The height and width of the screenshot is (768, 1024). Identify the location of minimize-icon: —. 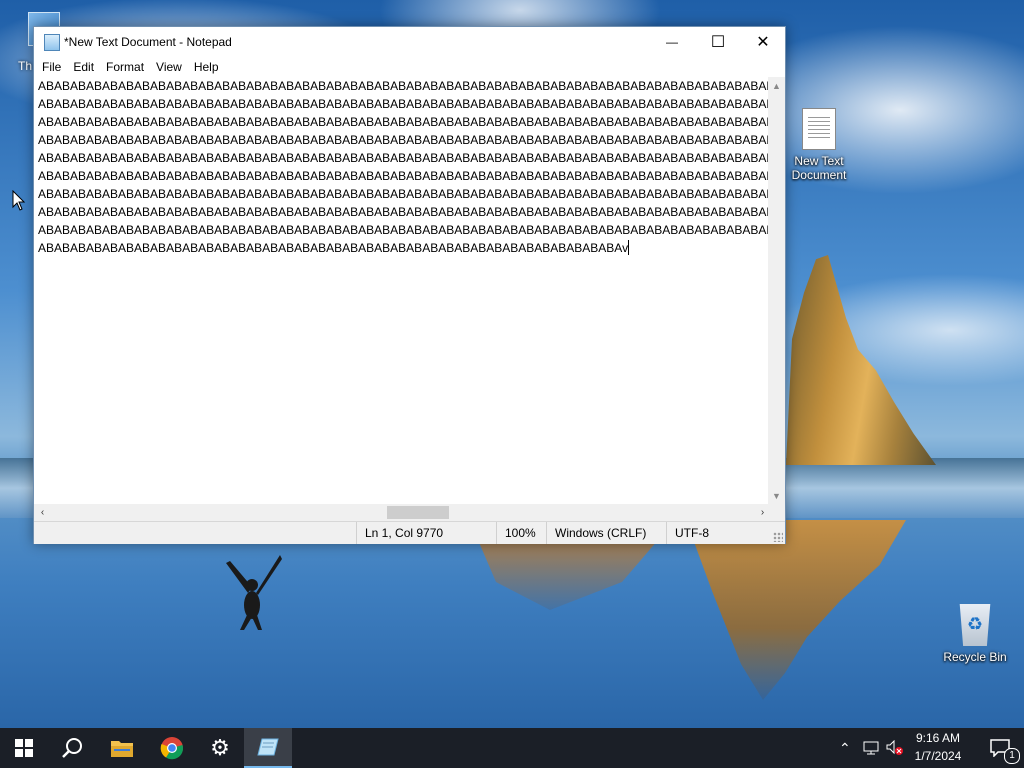
(672, 42).